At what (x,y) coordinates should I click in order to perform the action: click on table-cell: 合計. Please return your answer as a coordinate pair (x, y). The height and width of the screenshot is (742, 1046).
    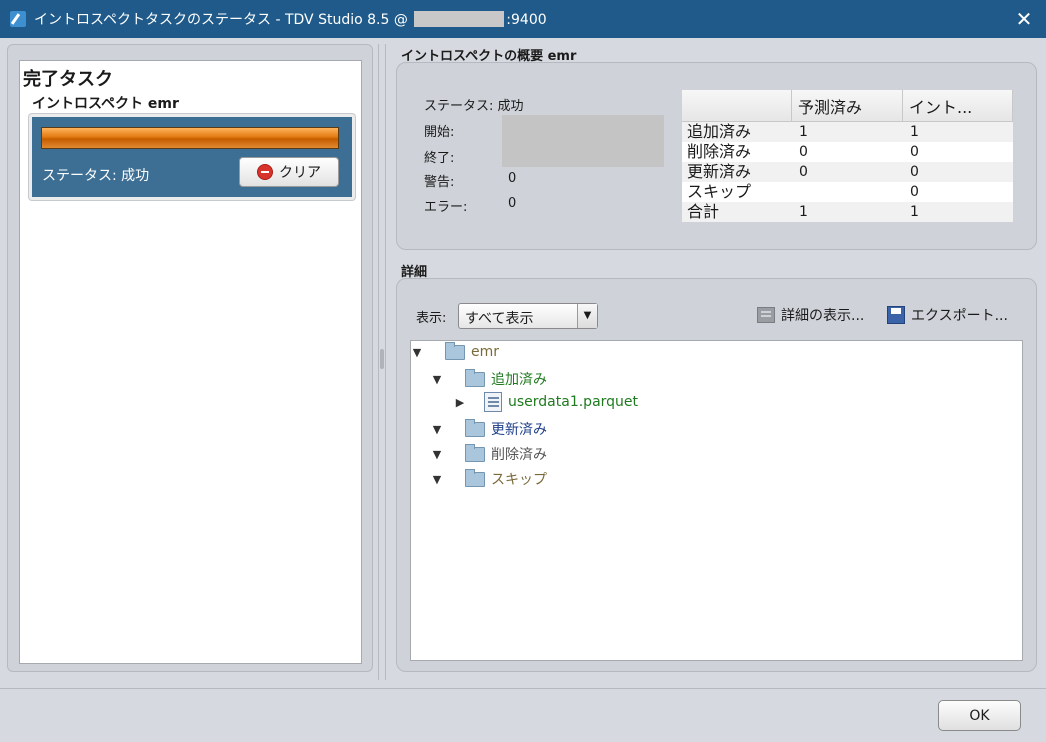
    Looking at the image, I should click on (703, 211).